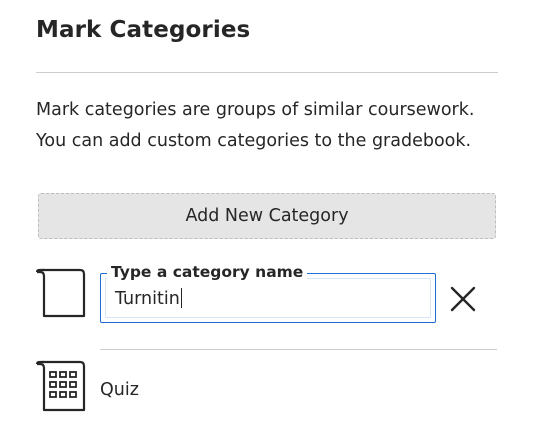  I want to click on add-new-category-button: Add New Category, so click(267, 216).